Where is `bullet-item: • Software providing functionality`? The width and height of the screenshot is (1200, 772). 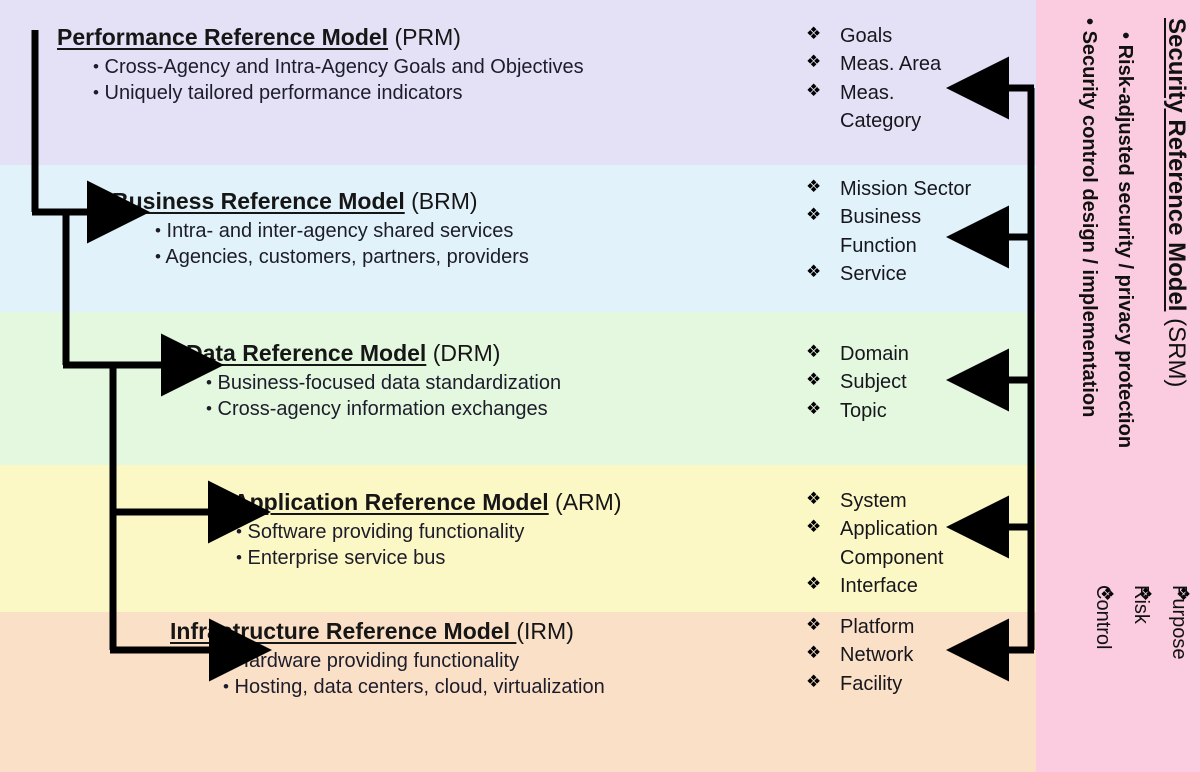
bullet-item: • Software providing functionality is located at coordinates (380, 532).